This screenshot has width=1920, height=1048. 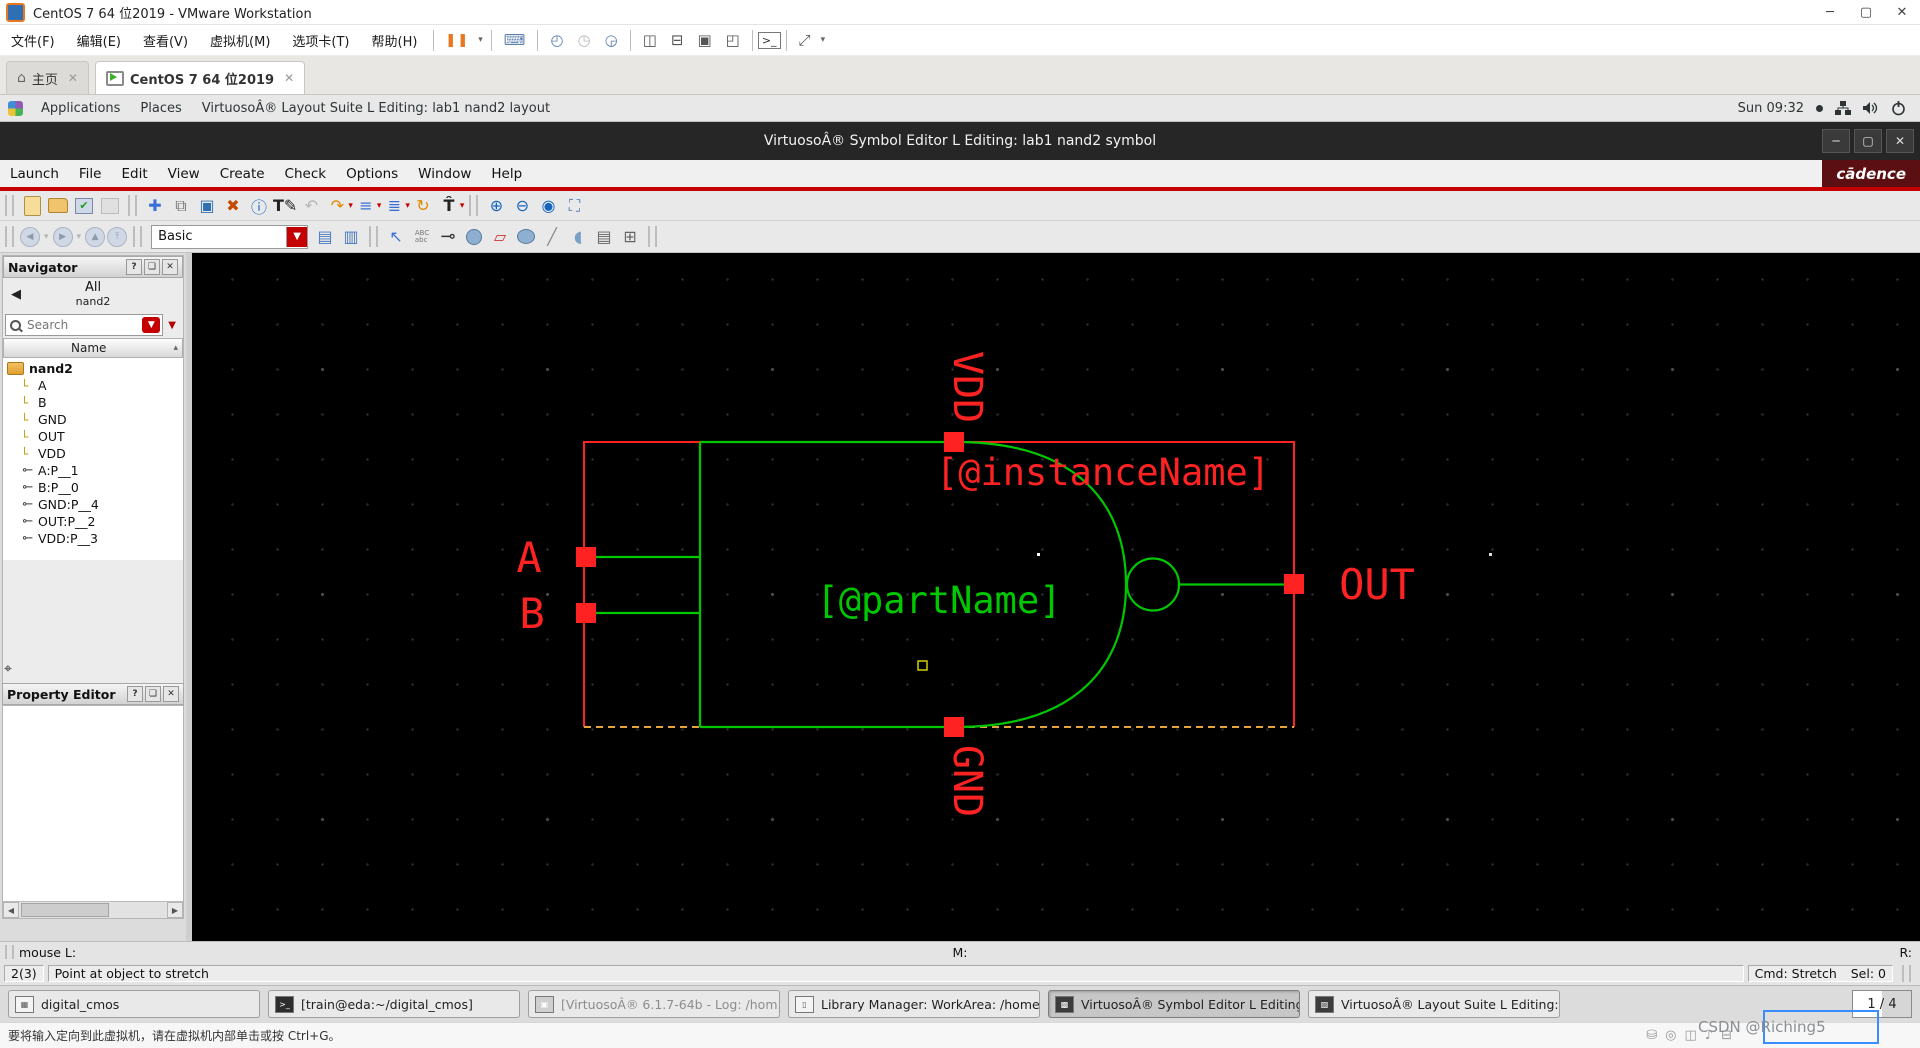 What do you see at coordinates (1691, 1035) in the screenshot?
I see `tray-network-icon: ◫` at bounding box center [1691, 1035].